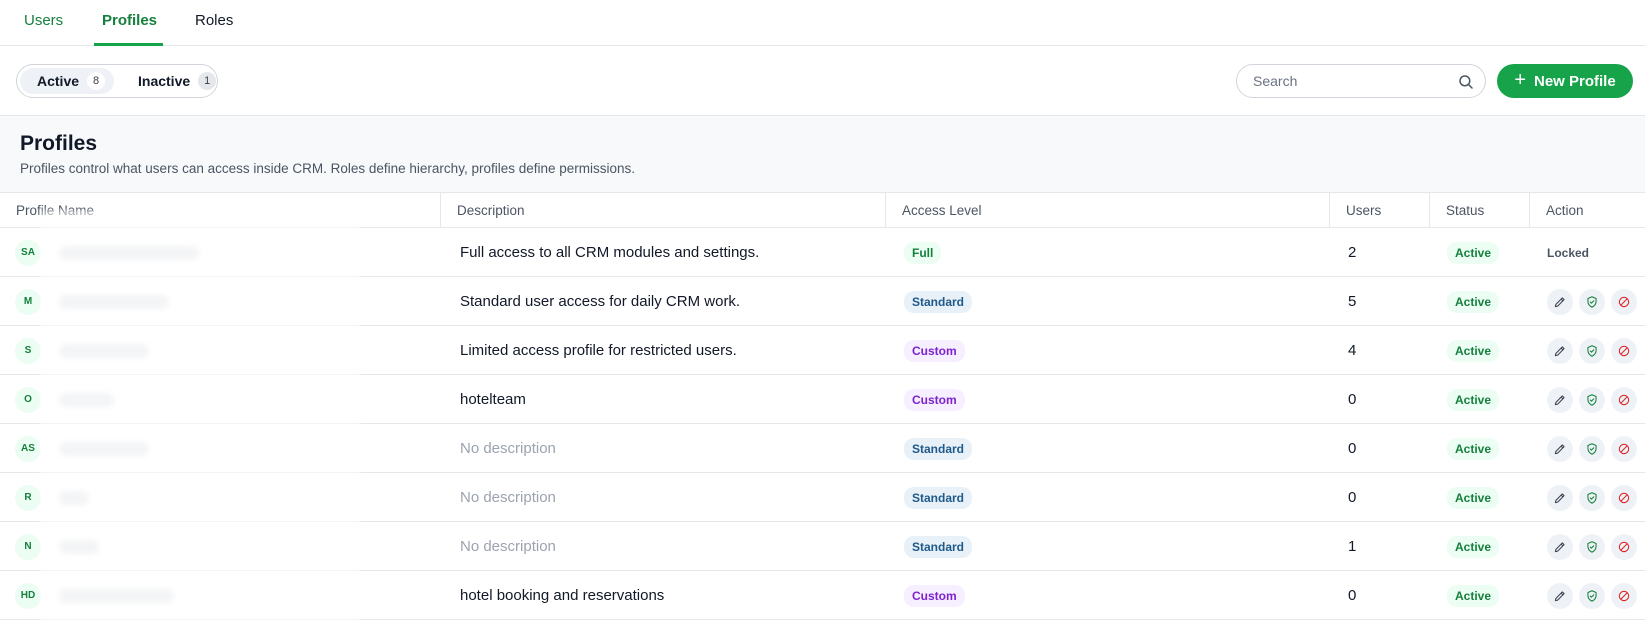 Image resolution: width=1645 pixels, height=631 pixels. I want to click on search-input, so click(1353, 81).